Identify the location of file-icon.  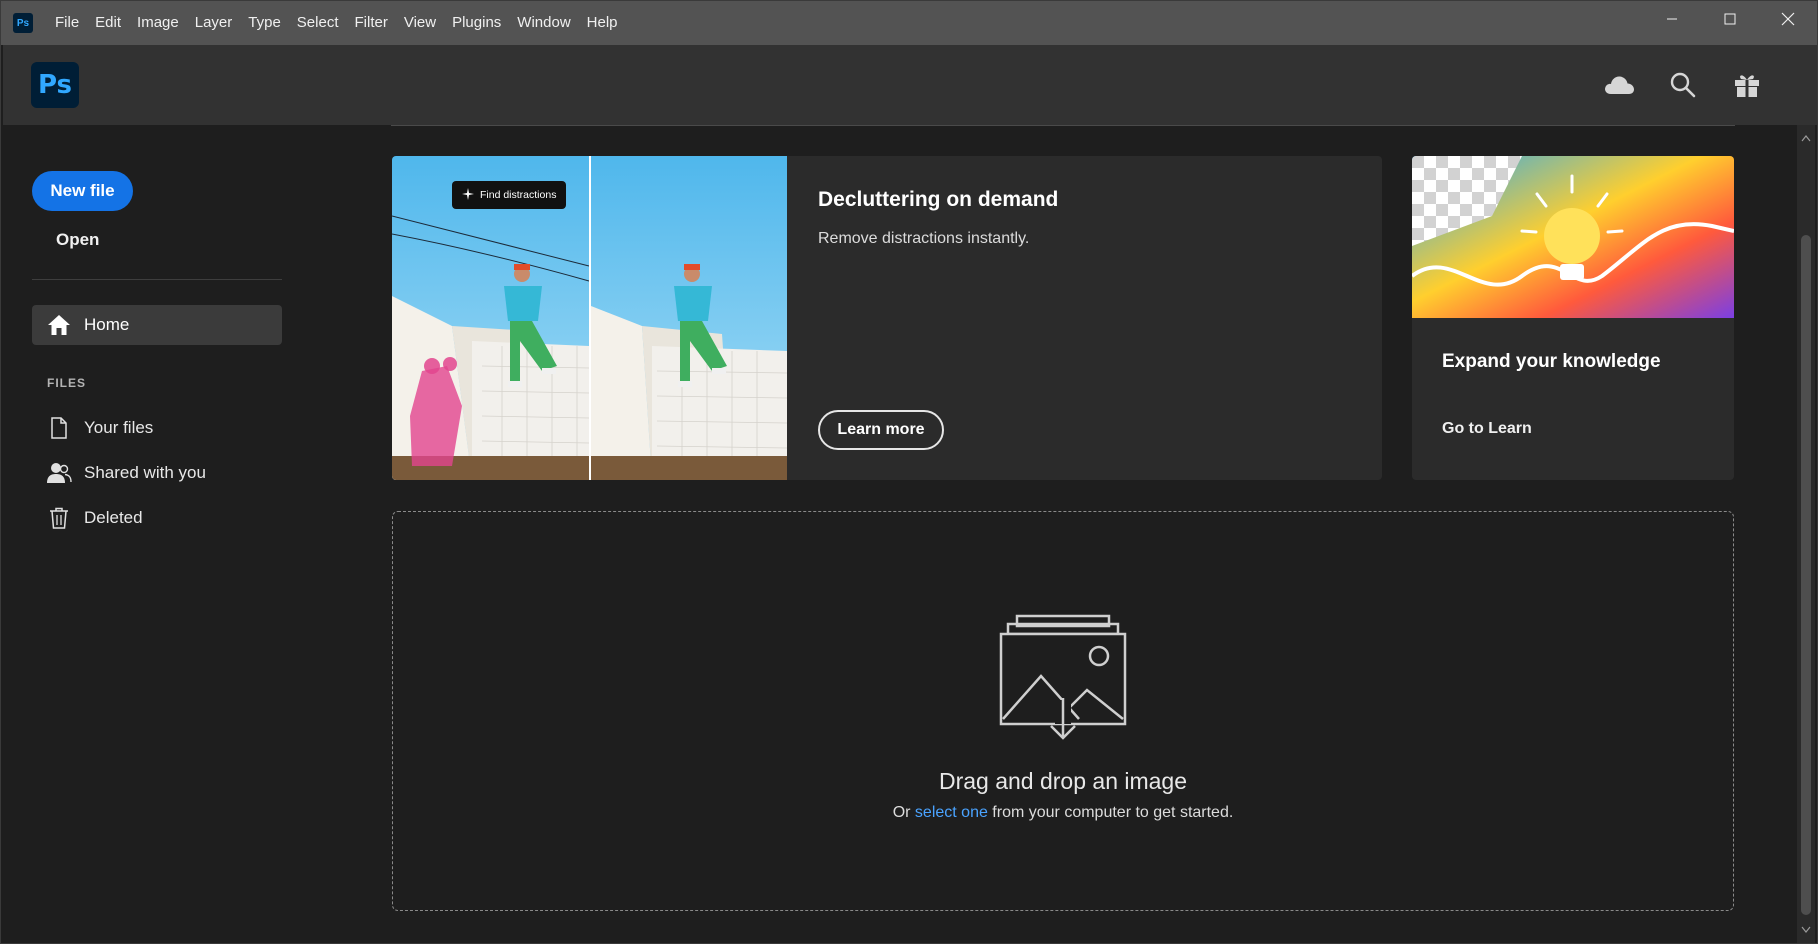
(59, 428).